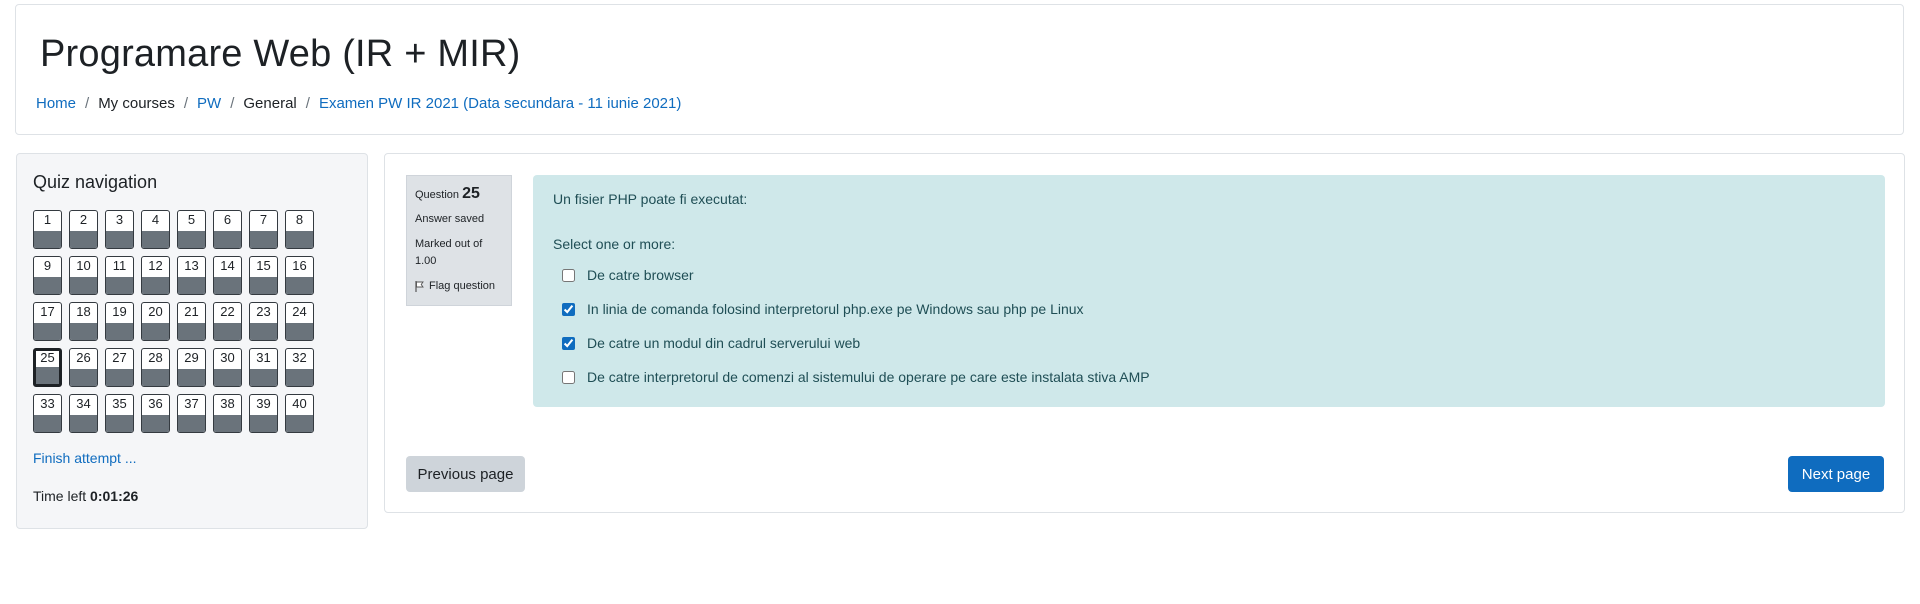 The height and width of the screenshot is (604, 1920). What do you see at coordinates (191, 229) in the screenshot?
I see `quiz-nav-question-button: 5` at bounding box center [191, 229].